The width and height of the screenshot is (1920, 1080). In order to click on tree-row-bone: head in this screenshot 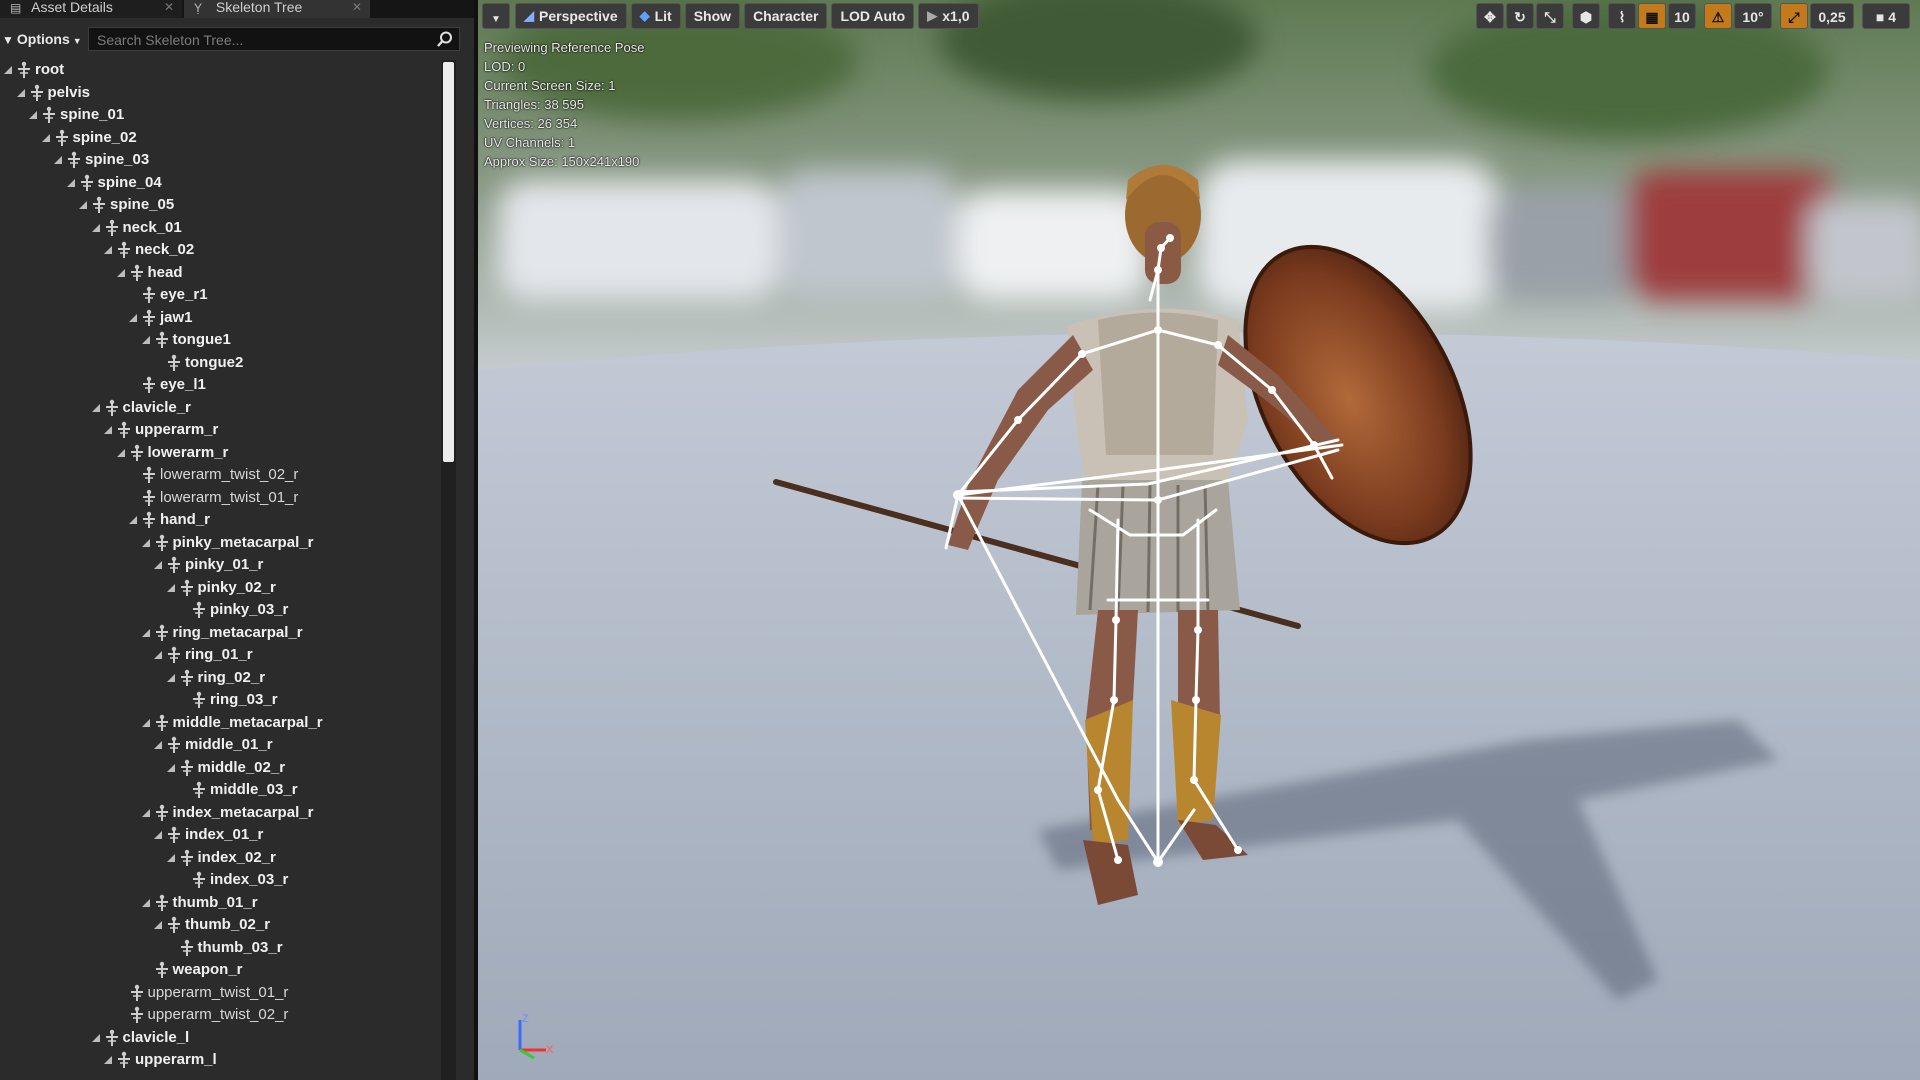, I will do `click(149, 273)`.